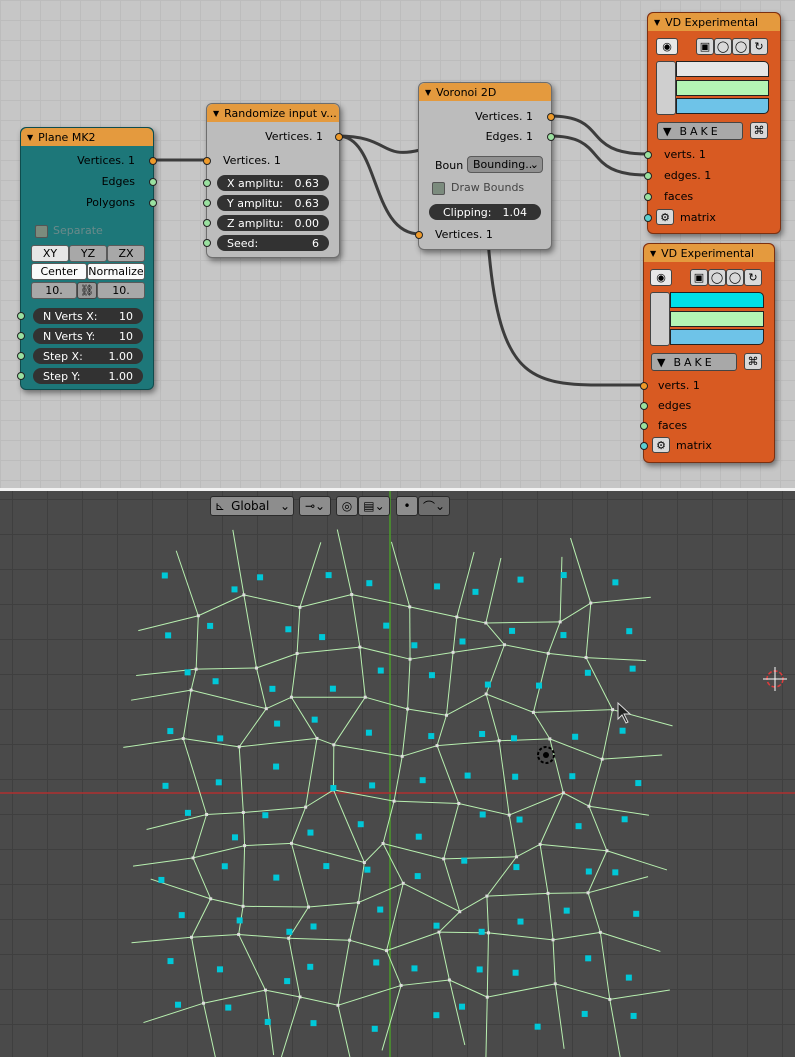 Image resolution: width=795 pixels, height=1057 pixels. I want to click on center-toggle: Center, so click(59, 271).